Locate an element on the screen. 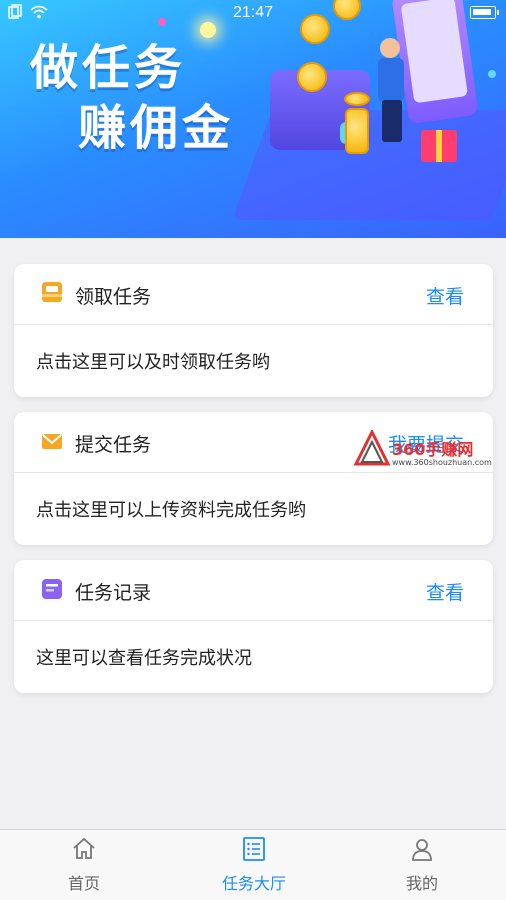 The image size is (506, 900). sparkle is located at coordinates (208, 30).